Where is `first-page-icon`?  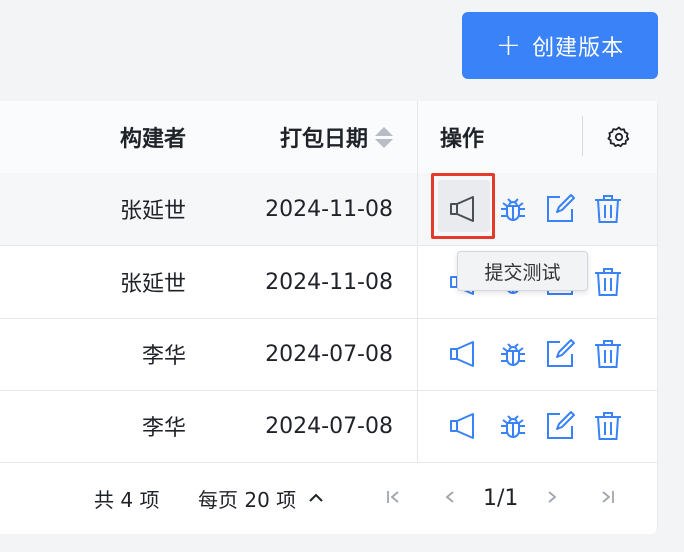
first-page-icon is located at coordinates (394, 498).